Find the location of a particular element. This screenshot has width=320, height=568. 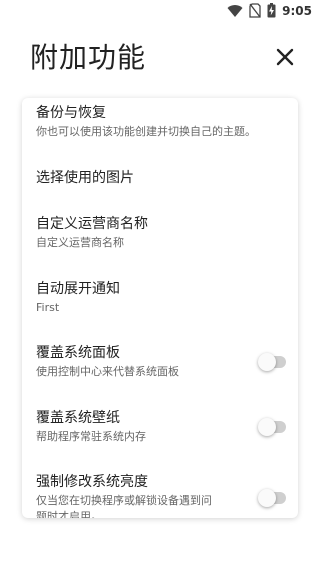

backup-restore-item: 备份与恢复 你也可以使用该功能创建并切换自己的主题。 is located at coordinates (160, 122).